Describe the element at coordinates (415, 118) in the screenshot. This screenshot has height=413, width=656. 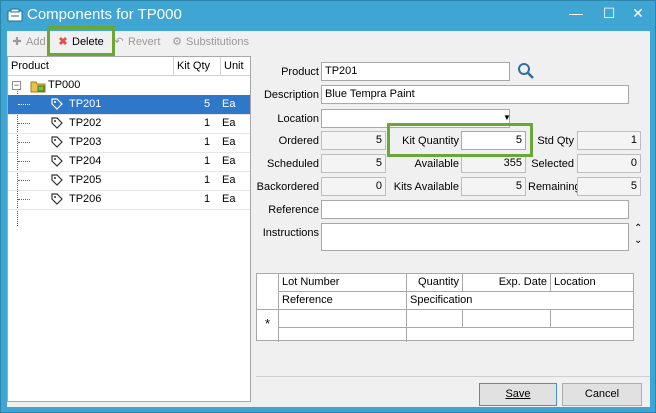
I see `location-select` at that location.